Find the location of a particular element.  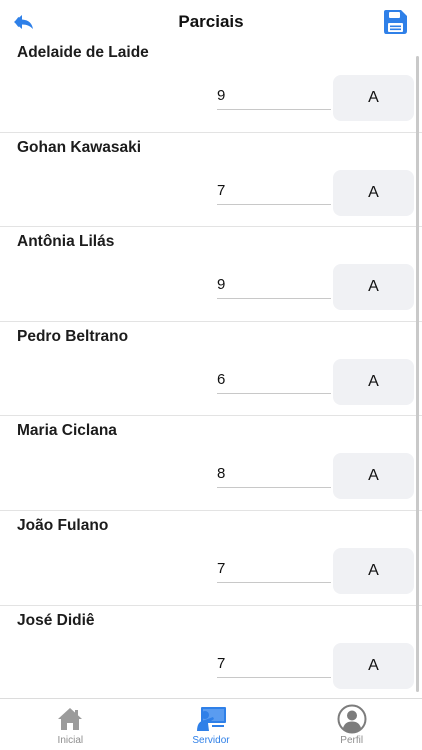

tab-perfil: Perfil is located at coordinates (351, 724).